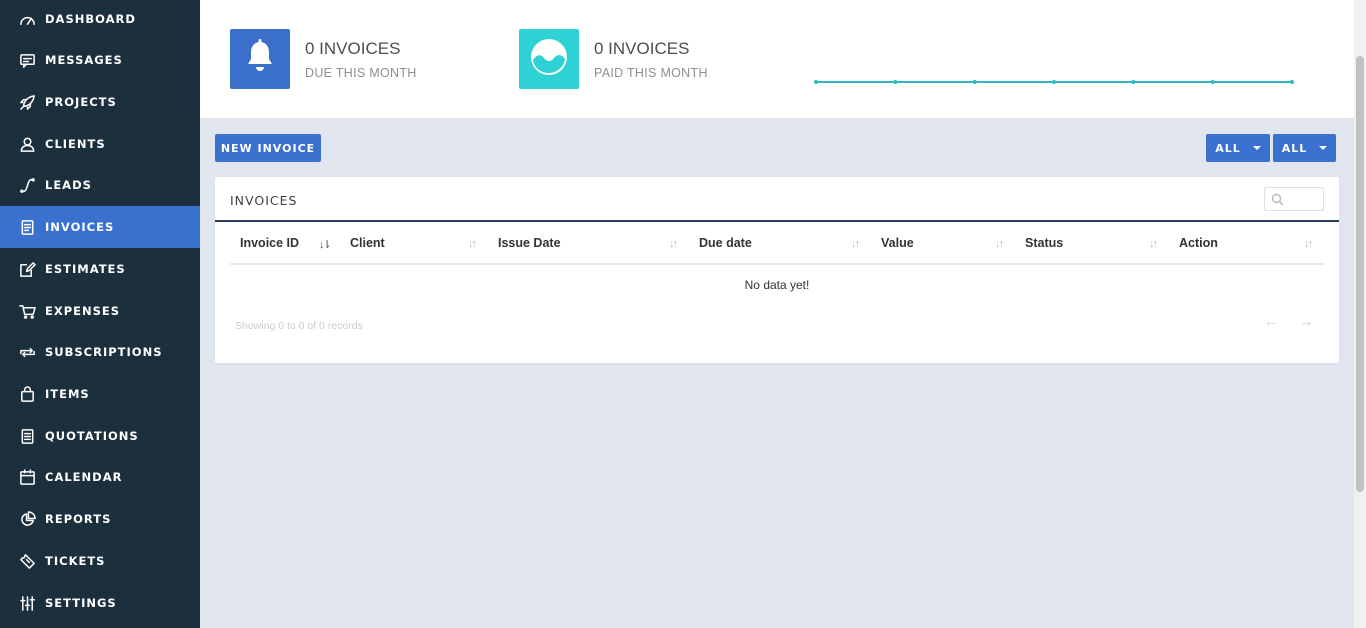  What do you see at coordinates (27, 227) in the screenshot?
I see `invoice-icon` at bounding box center [27, 227].